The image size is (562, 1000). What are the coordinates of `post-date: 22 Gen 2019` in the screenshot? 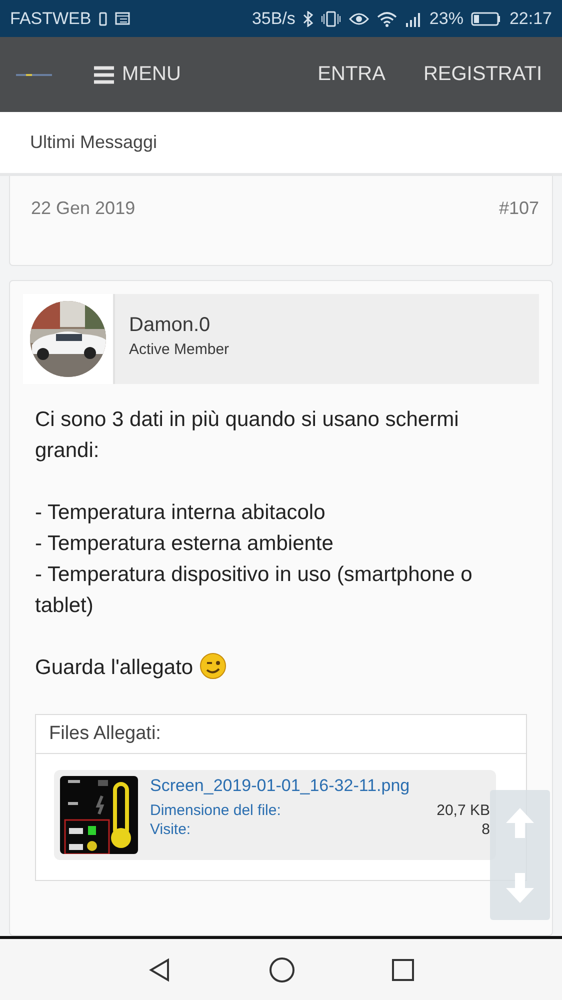 It's located at (83, 208).